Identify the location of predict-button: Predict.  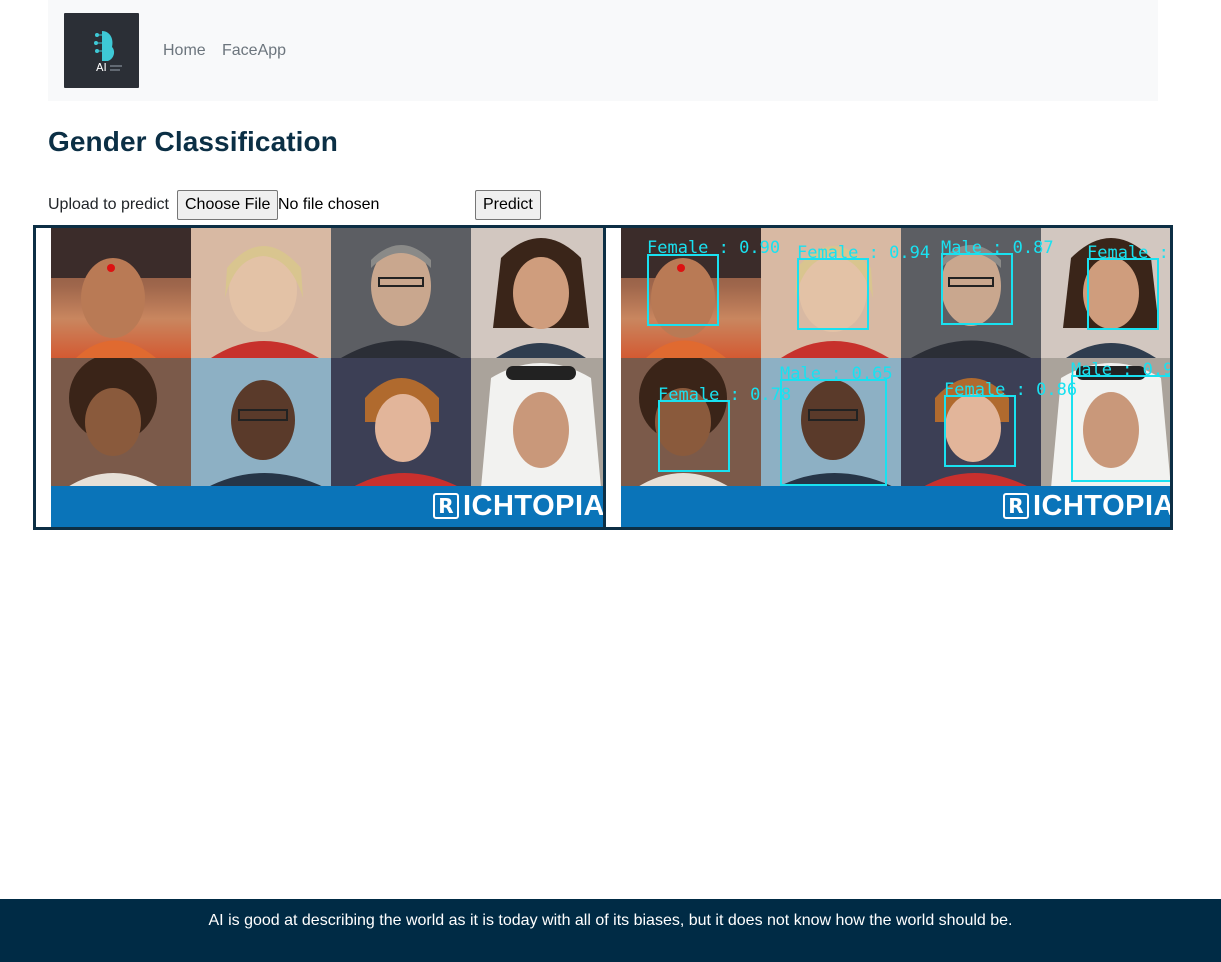
(508, 205).